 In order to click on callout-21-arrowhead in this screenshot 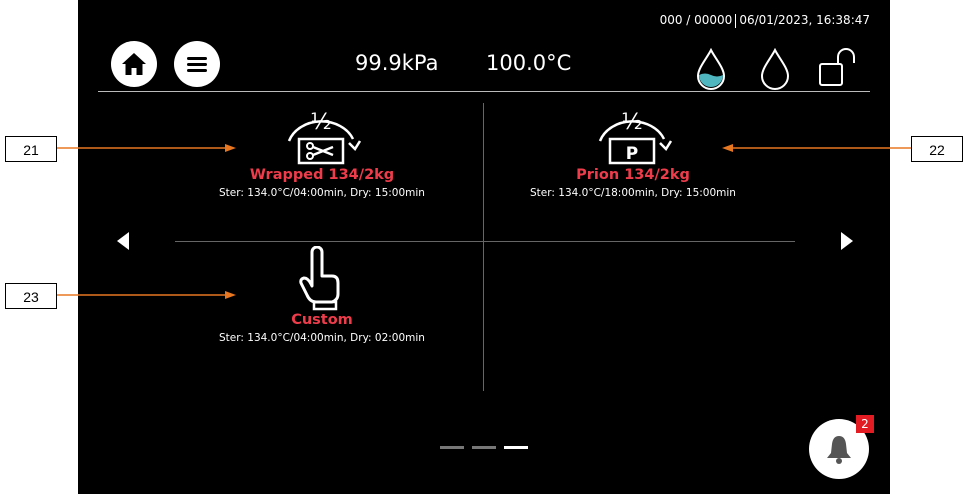, I will do `click(230, 148)`.